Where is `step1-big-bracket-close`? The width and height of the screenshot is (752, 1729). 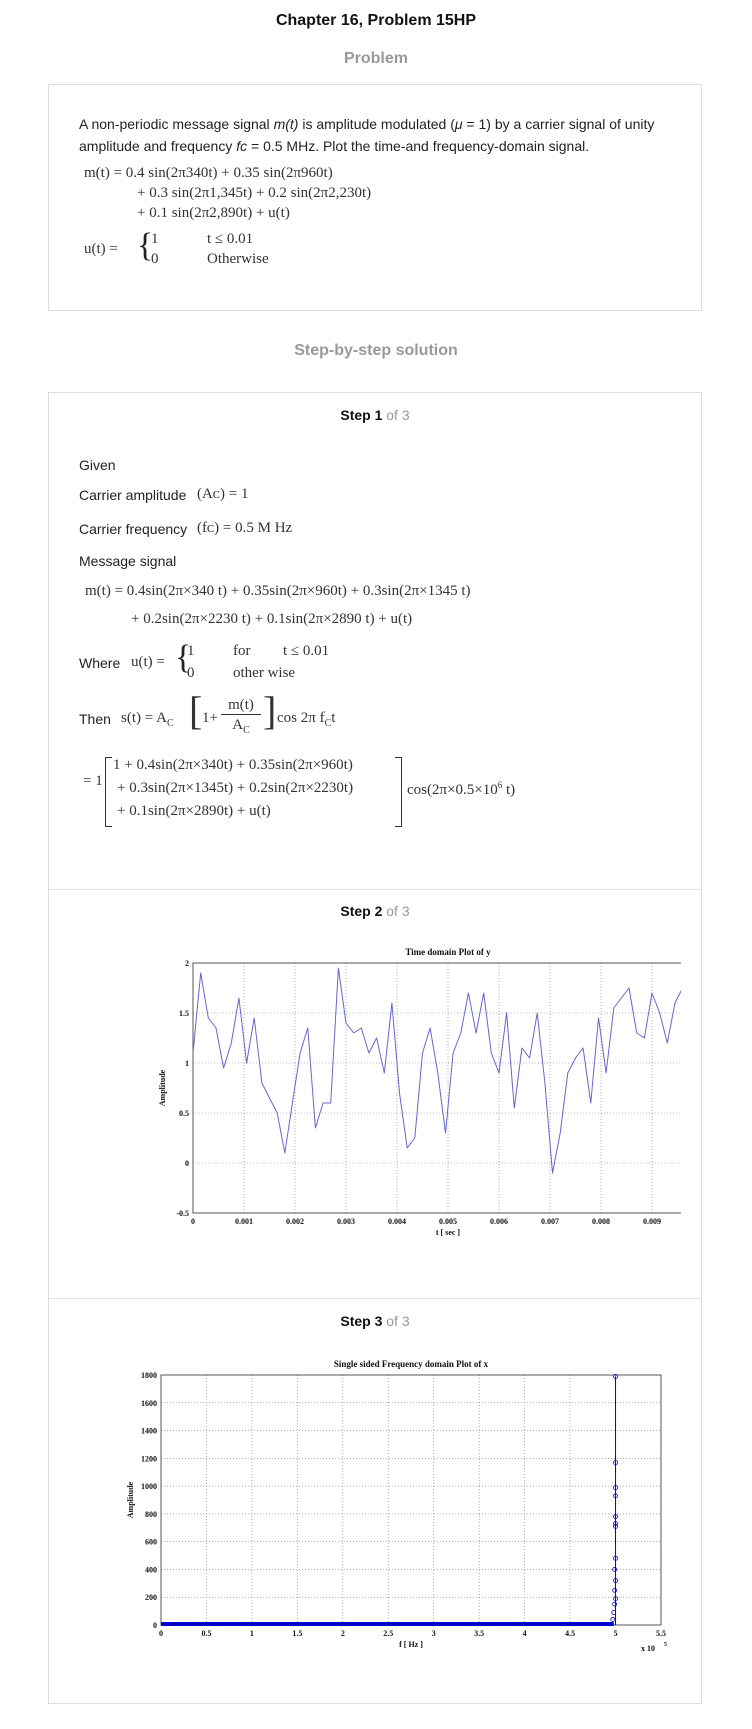
step1-big-bracket-close is located at coordinates (398, 792).